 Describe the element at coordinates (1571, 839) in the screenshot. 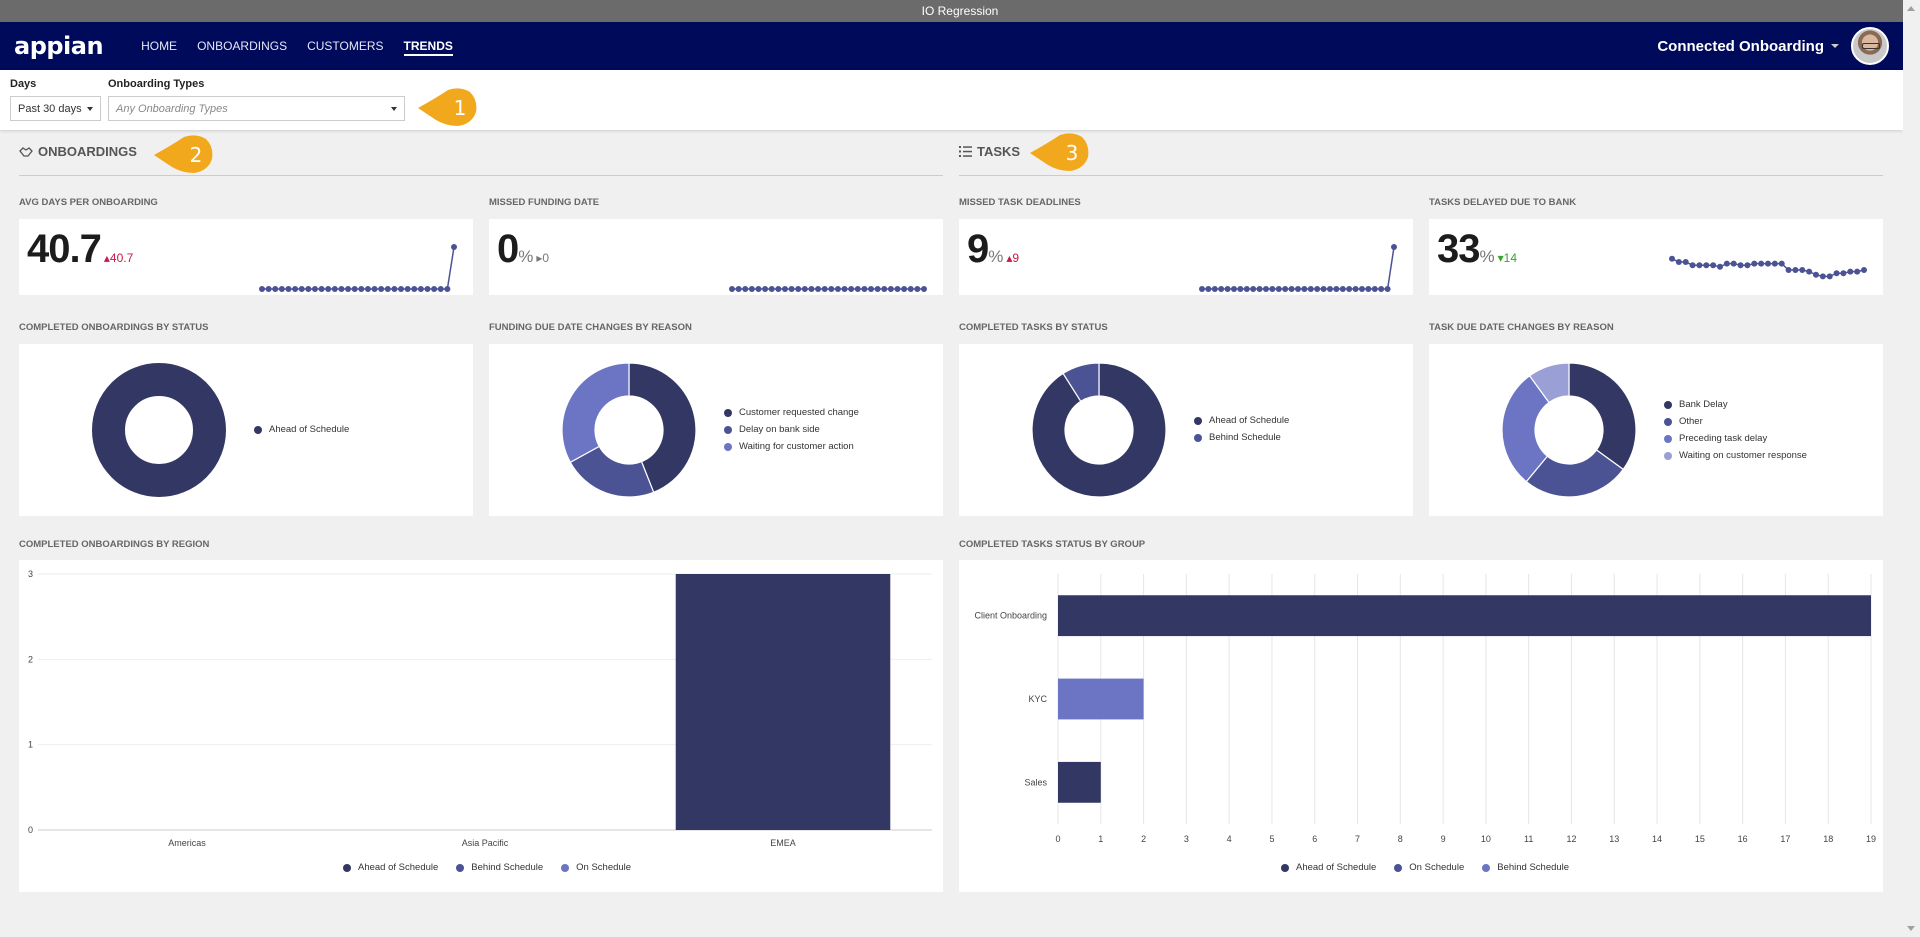

I see `x-tick-label: 12` at that location.